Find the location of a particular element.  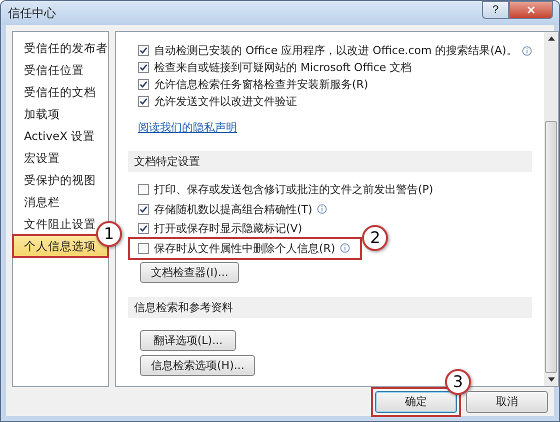

section-header: 文档特定设置 is located at coordinates (330, 161).